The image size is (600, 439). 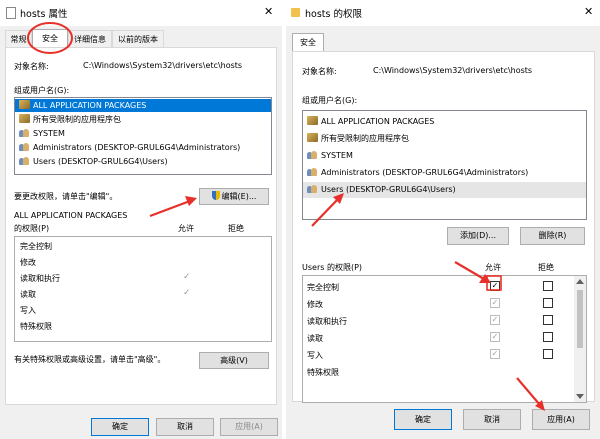 What do you see at coordinates (453, 70) in the screenshot?
I see `object-name-value: C:\Windows\System32\drivers\etc\hosts` at bounding box center [453, 70].